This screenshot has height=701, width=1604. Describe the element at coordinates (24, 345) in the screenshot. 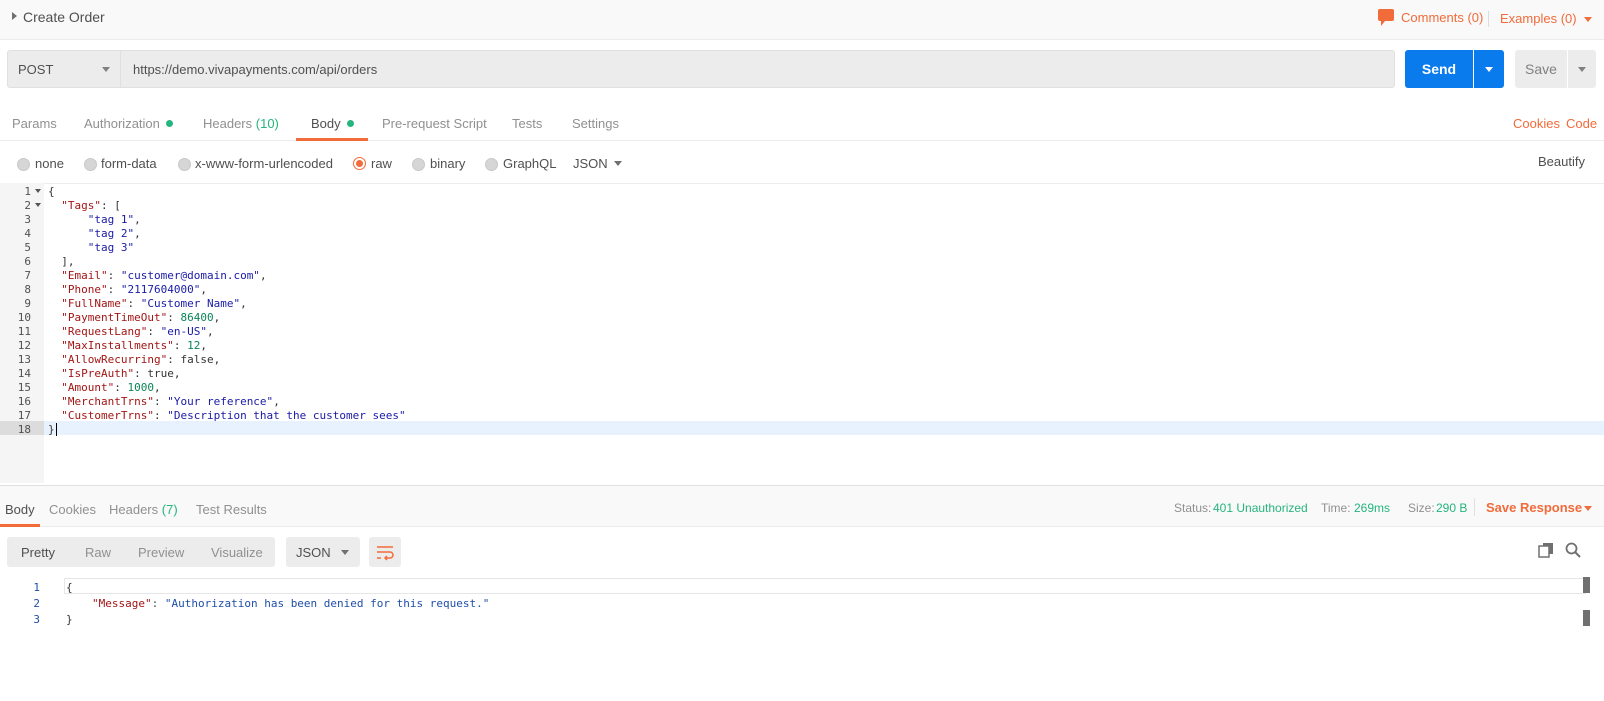

I see `line-number: 12` at that location.